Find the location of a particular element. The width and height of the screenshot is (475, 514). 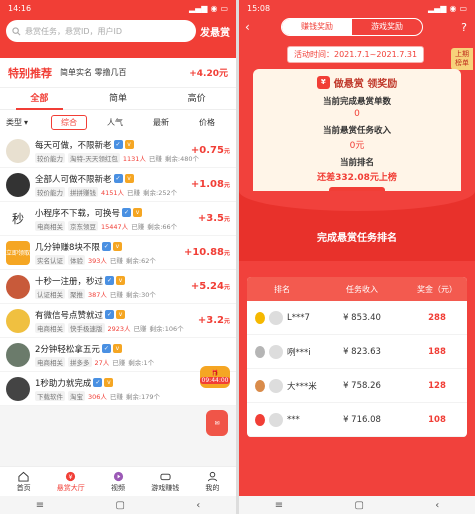

task-list-item: 十秒一注册，秒过 ✓ v 认证相关 聚推 387人 已赚 剩余:30个 +5.24元 is located at coordinates (118, 287).